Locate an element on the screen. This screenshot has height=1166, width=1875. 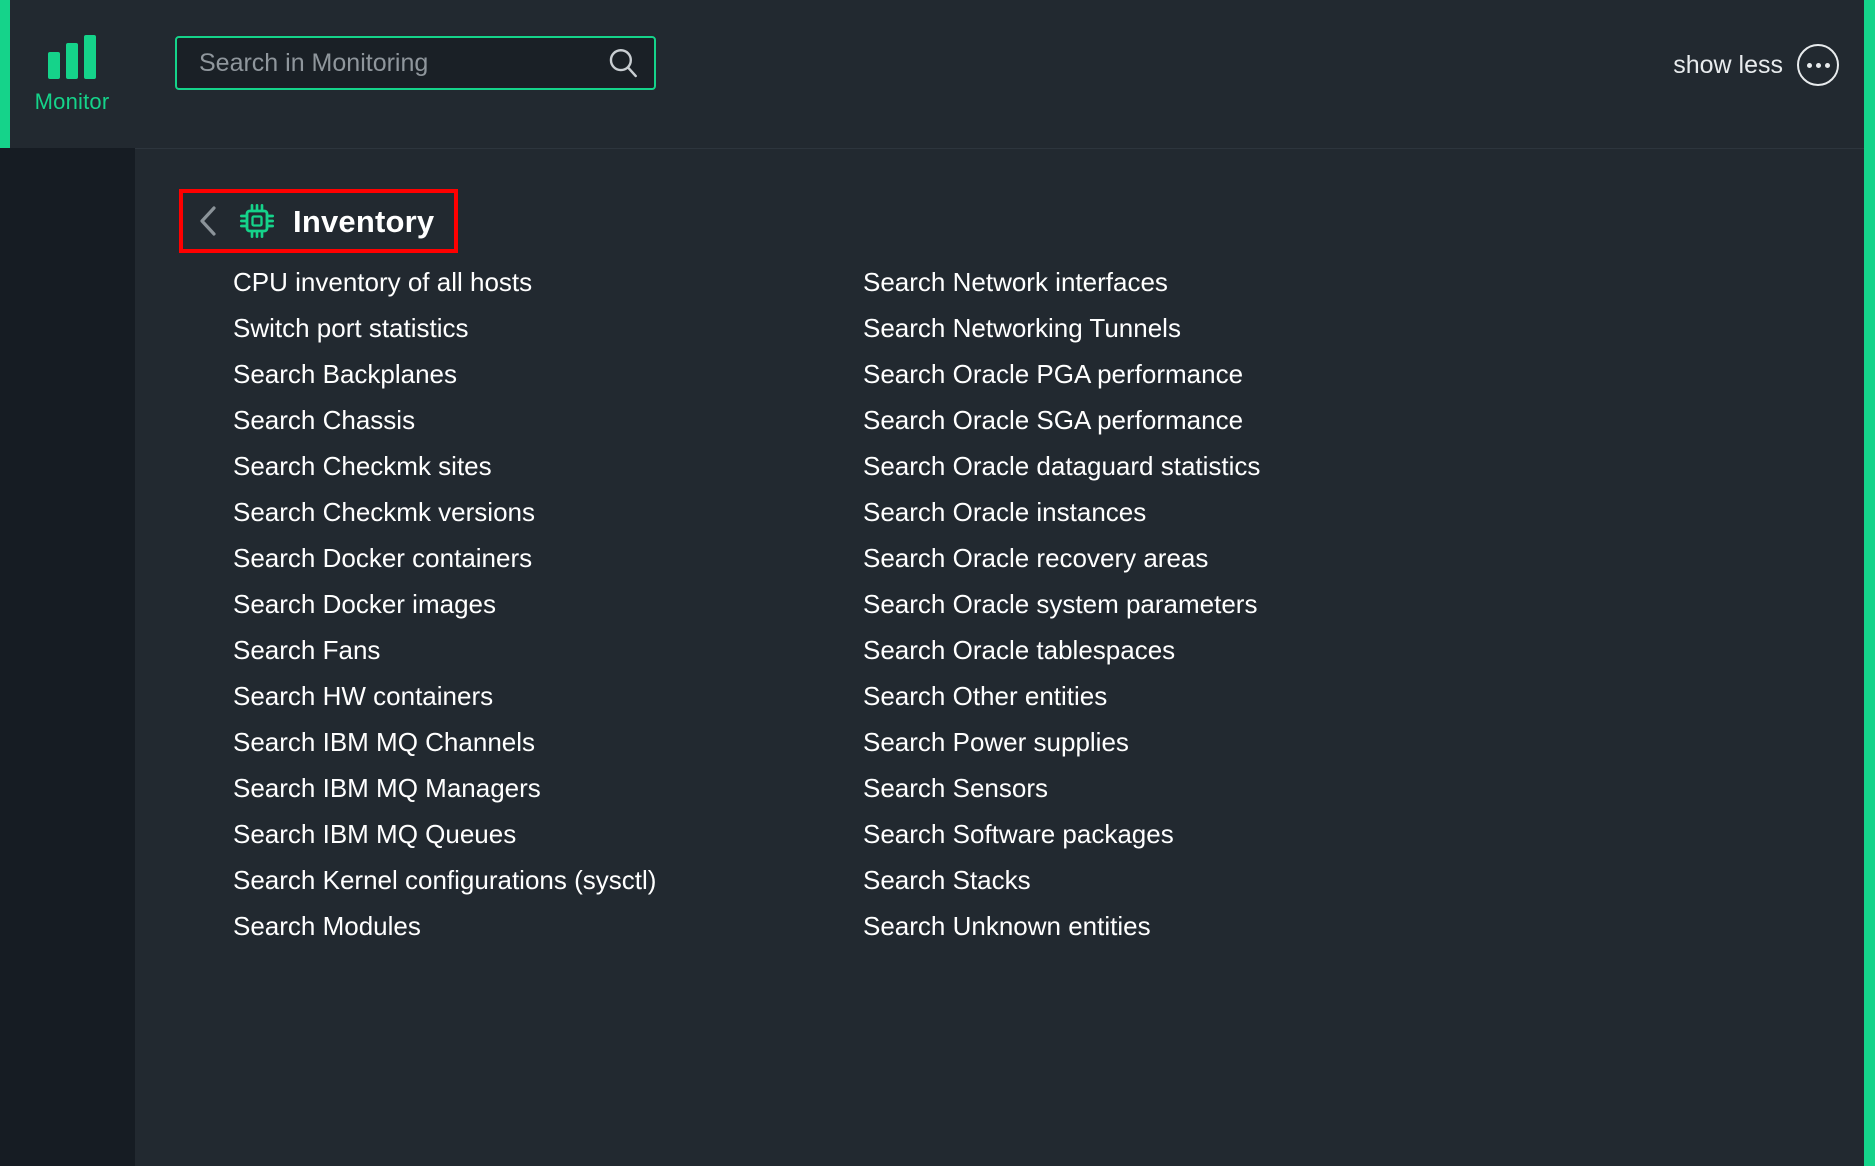
inventory-link: CPU inventory of all hosts is located at coordinates (540, 282).